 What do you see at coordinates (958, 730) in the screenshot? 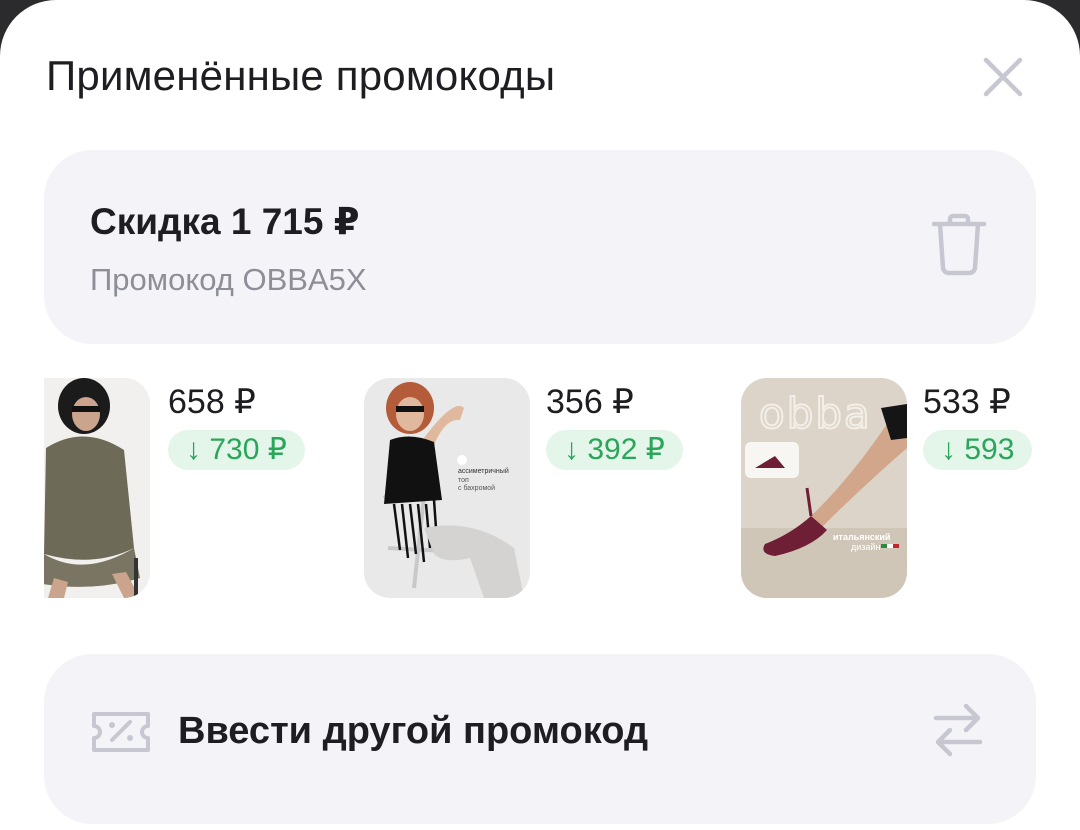
I see `swap-icon` at bounding box center [958, 730].